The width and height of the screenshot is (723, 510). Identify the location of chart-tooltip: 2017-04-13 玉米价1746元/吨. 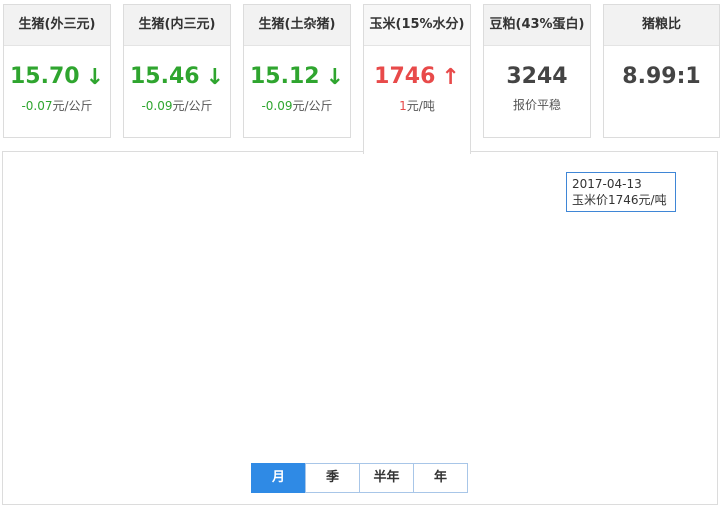
(621, 192).